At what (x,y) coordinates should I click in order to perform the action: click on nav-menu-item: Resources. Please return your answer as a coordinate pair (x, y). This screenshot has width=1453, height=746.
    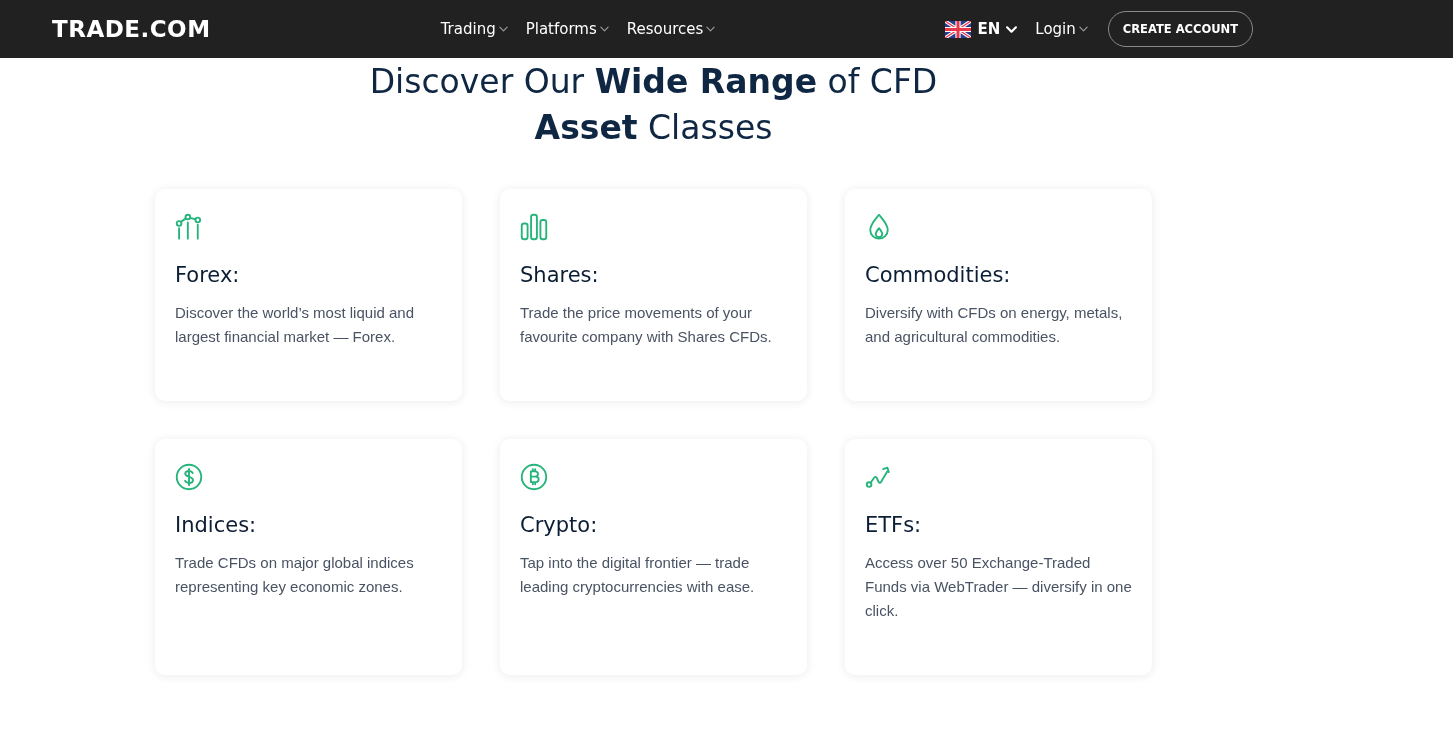
    Looking at the image, I should click on (671, 29).